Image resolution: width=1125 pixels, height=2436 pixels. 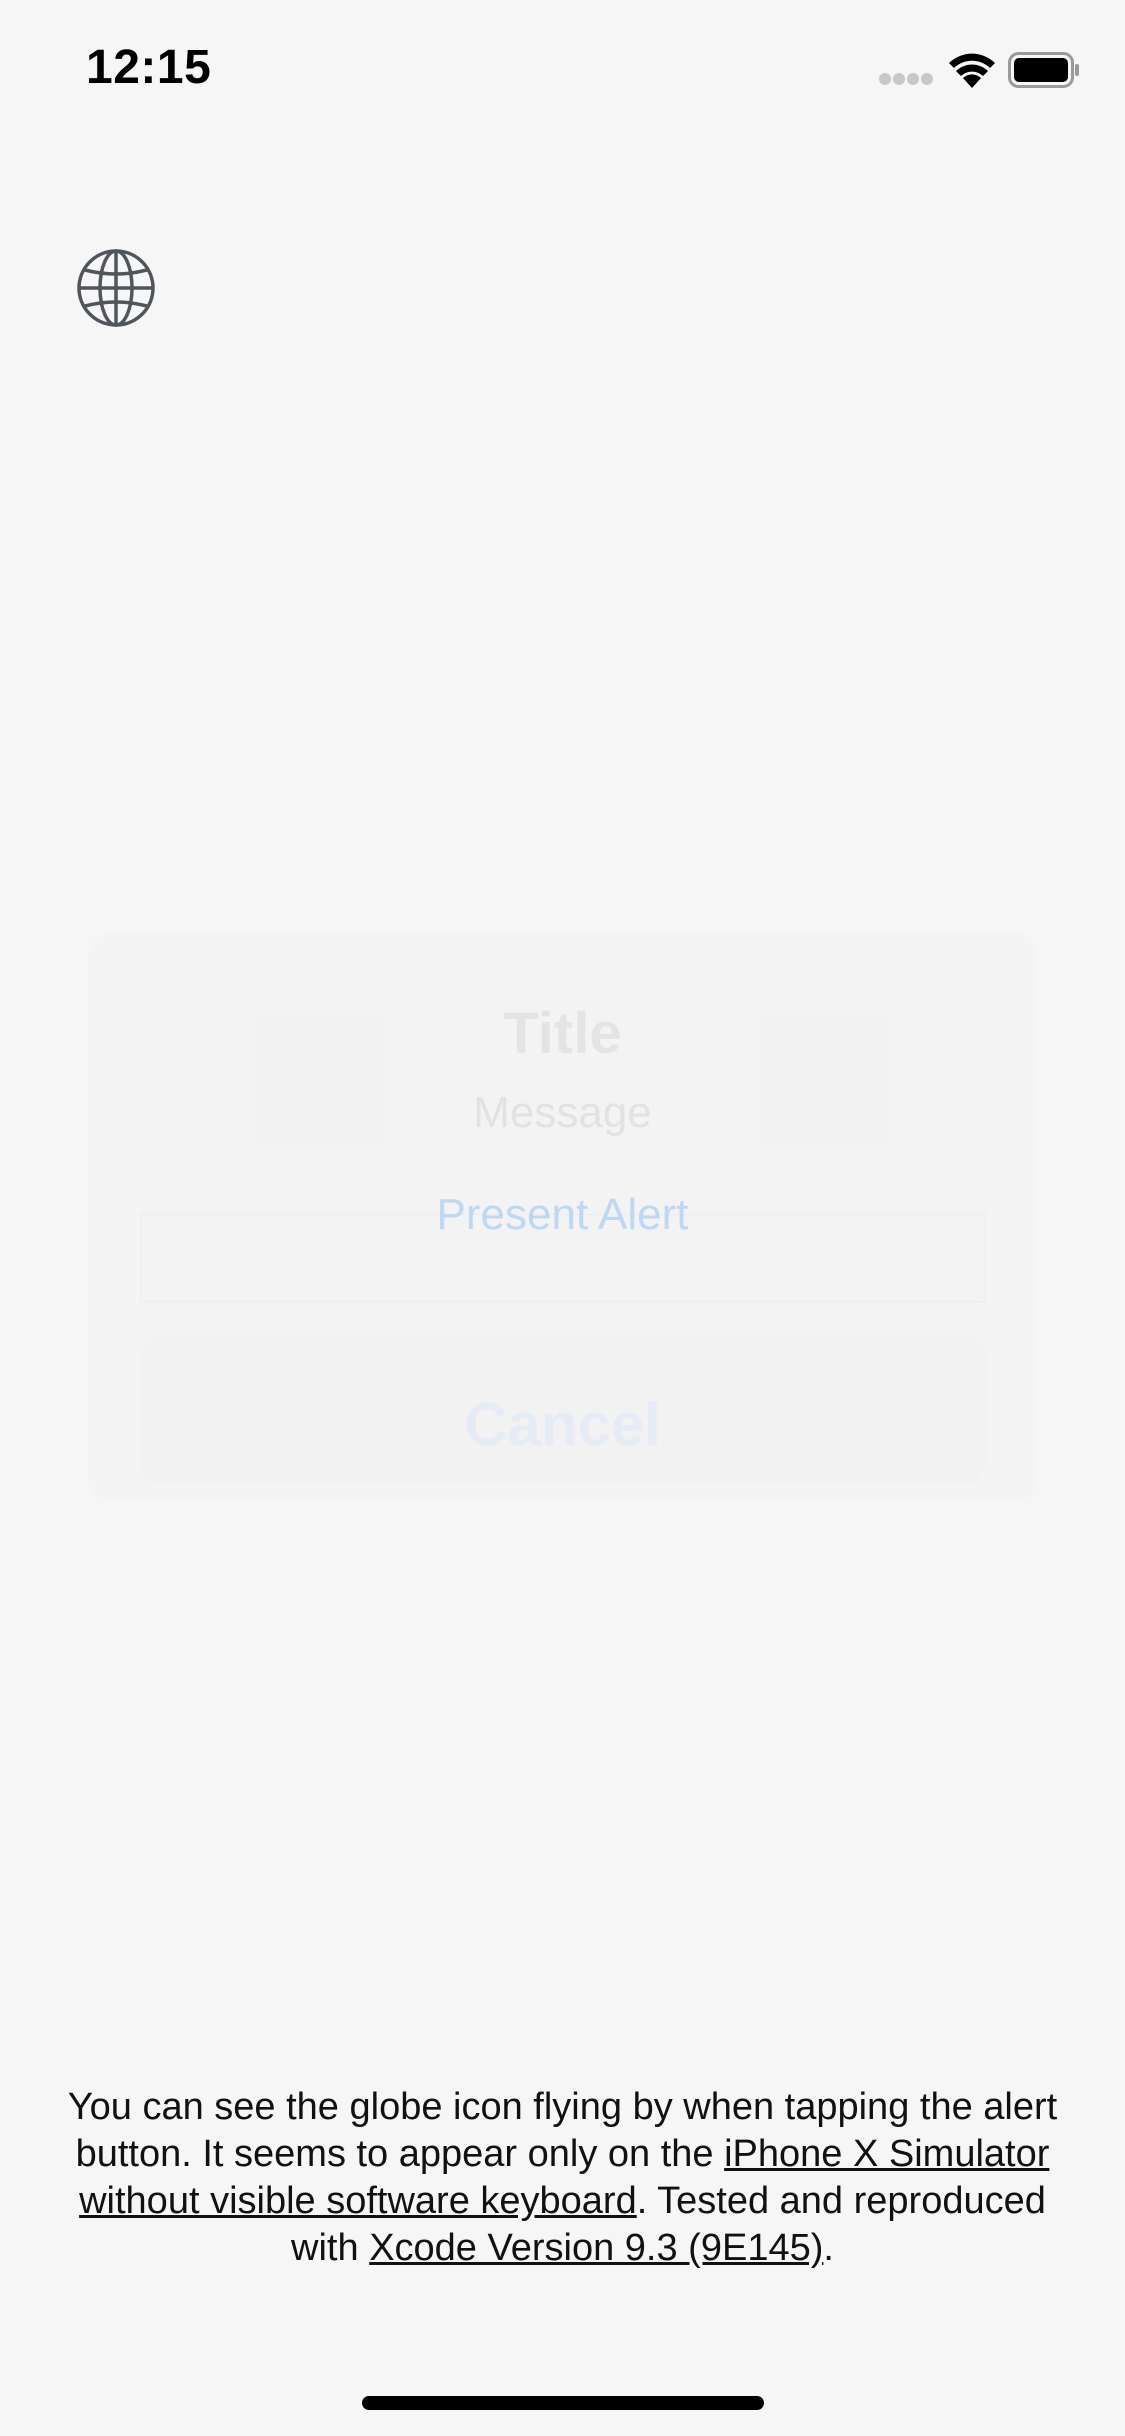 I want to click on alert-message: Message, so click(x=562, y=1112).